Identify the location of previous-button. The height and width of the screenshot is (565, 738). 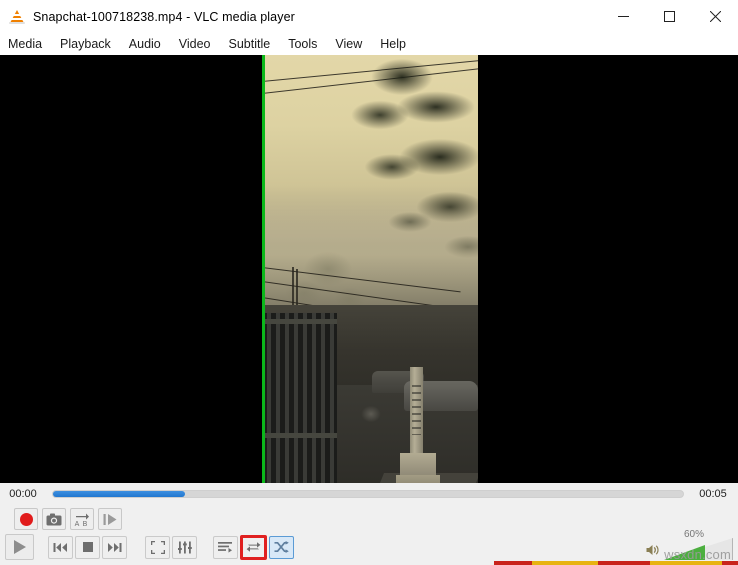
(60, 547).